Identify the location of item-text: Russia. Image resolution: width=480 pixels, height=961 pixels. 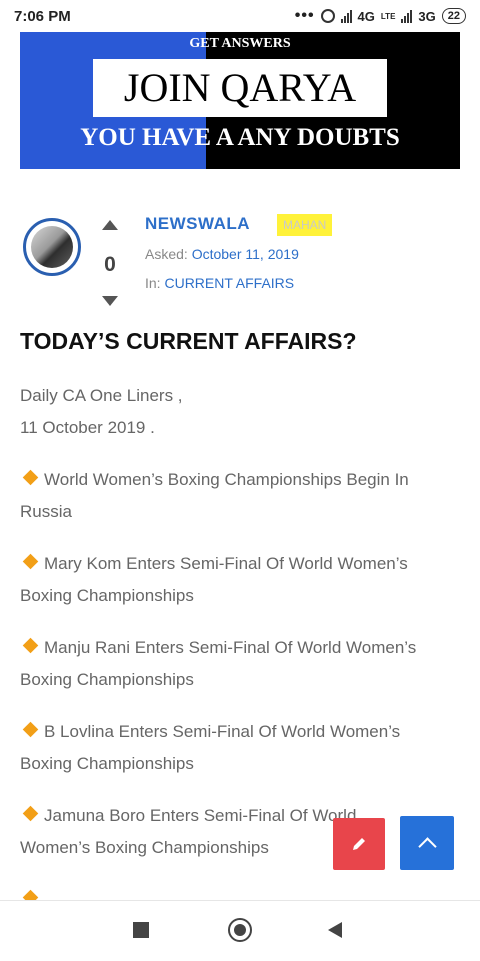
(46, 511).